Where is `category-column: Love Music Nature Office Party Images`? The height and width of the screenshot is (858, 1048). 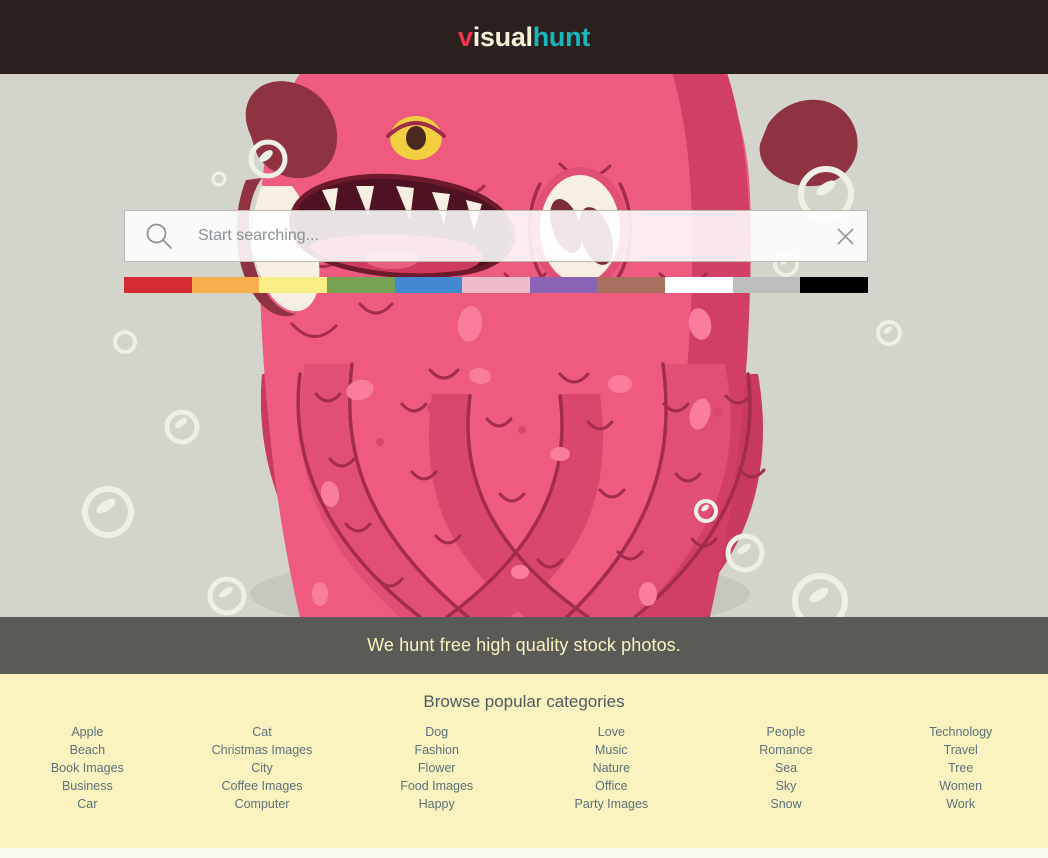
category-column: Love Music Nature Office Party Images is located at coordinates (611, 768).